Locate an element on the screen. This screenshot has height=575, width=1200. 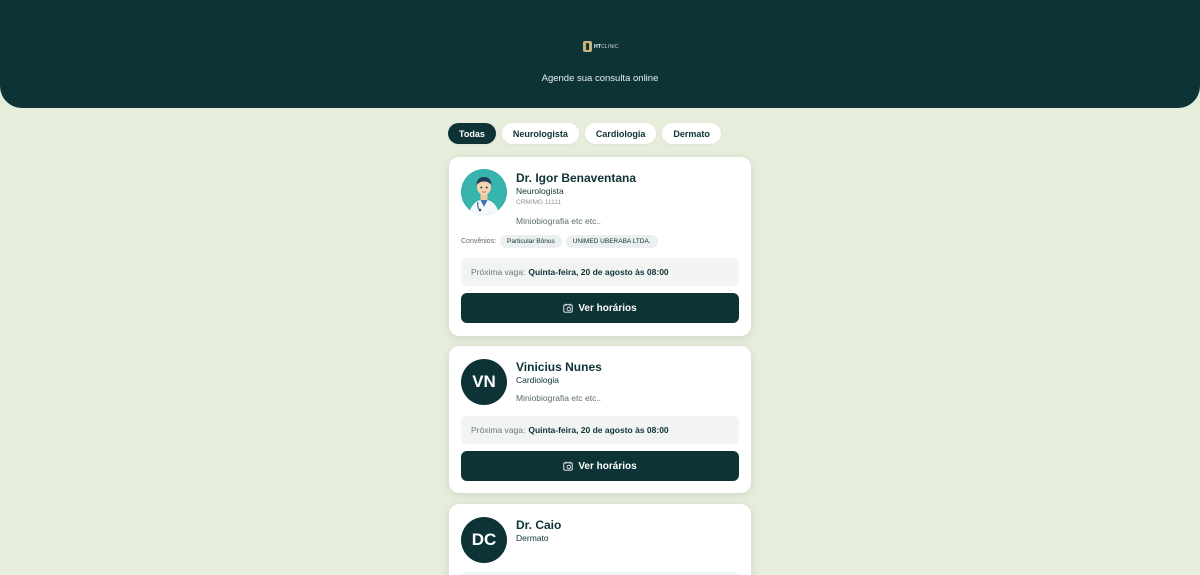
doctor-specialty: Neurologista is located at coordinates (540, 191).